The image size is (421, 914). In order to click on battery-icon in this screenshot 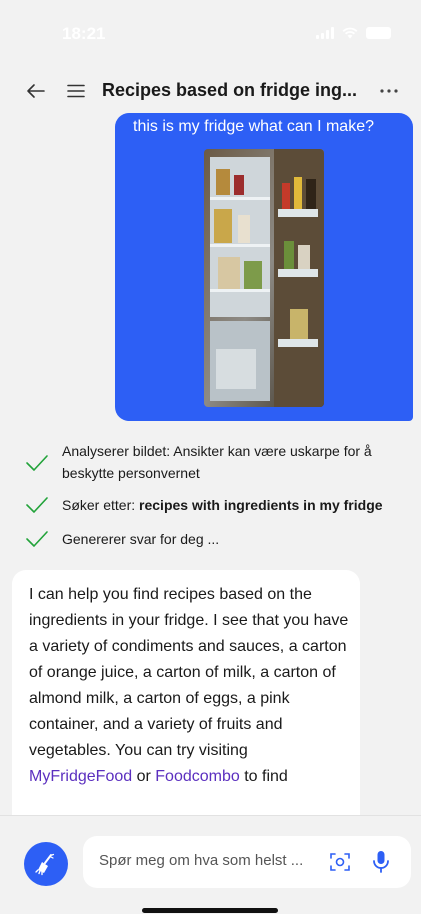, I will do `click(378, 33)`.